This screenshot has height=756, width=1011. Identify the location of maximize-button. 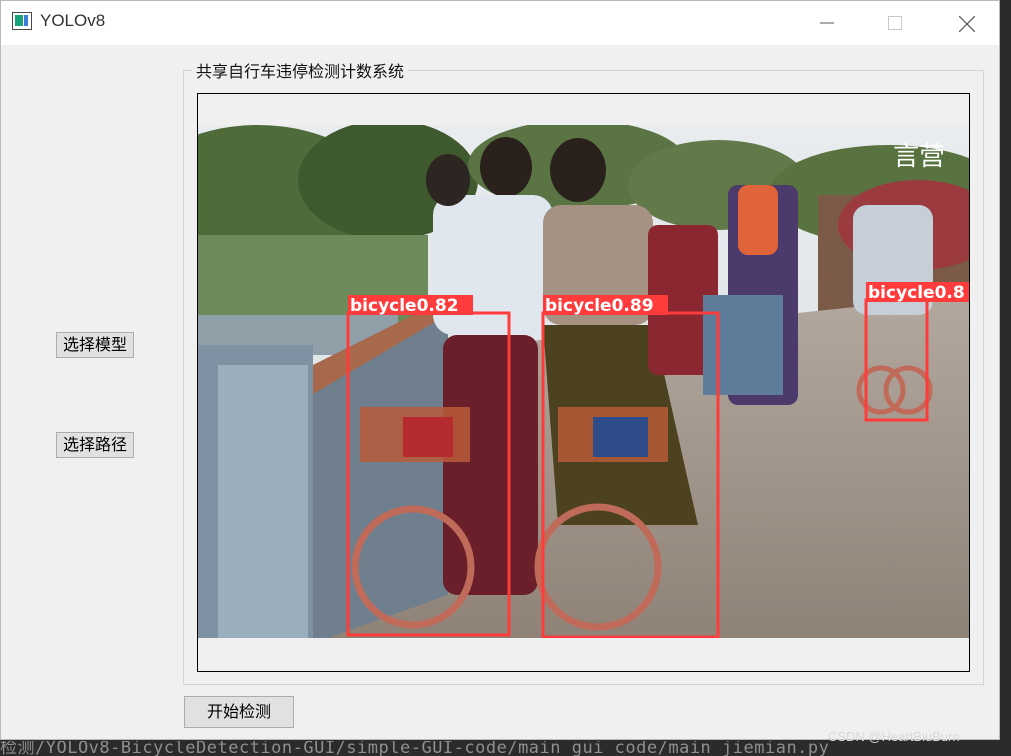
(895, 23).